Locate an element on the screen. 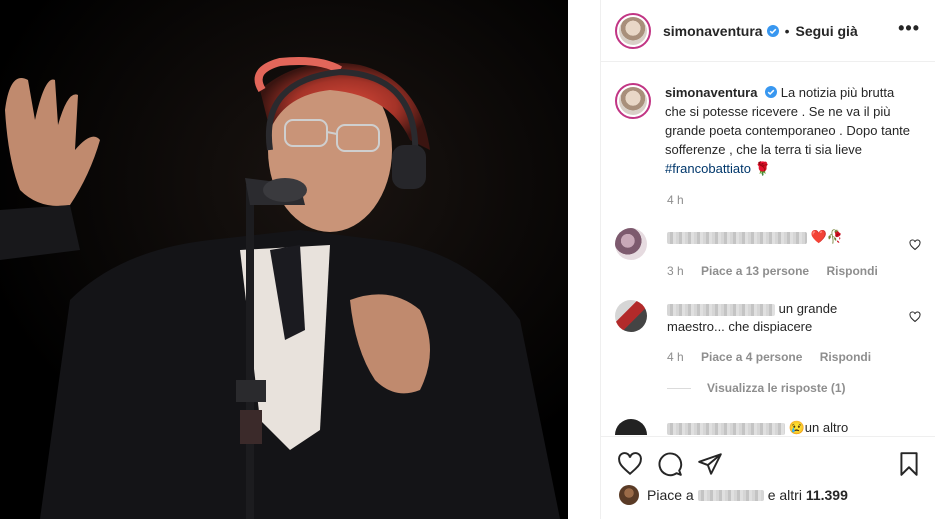 This screenshot has width=935, height=519. blurred-liker-name is located at coordinates (730, 495).